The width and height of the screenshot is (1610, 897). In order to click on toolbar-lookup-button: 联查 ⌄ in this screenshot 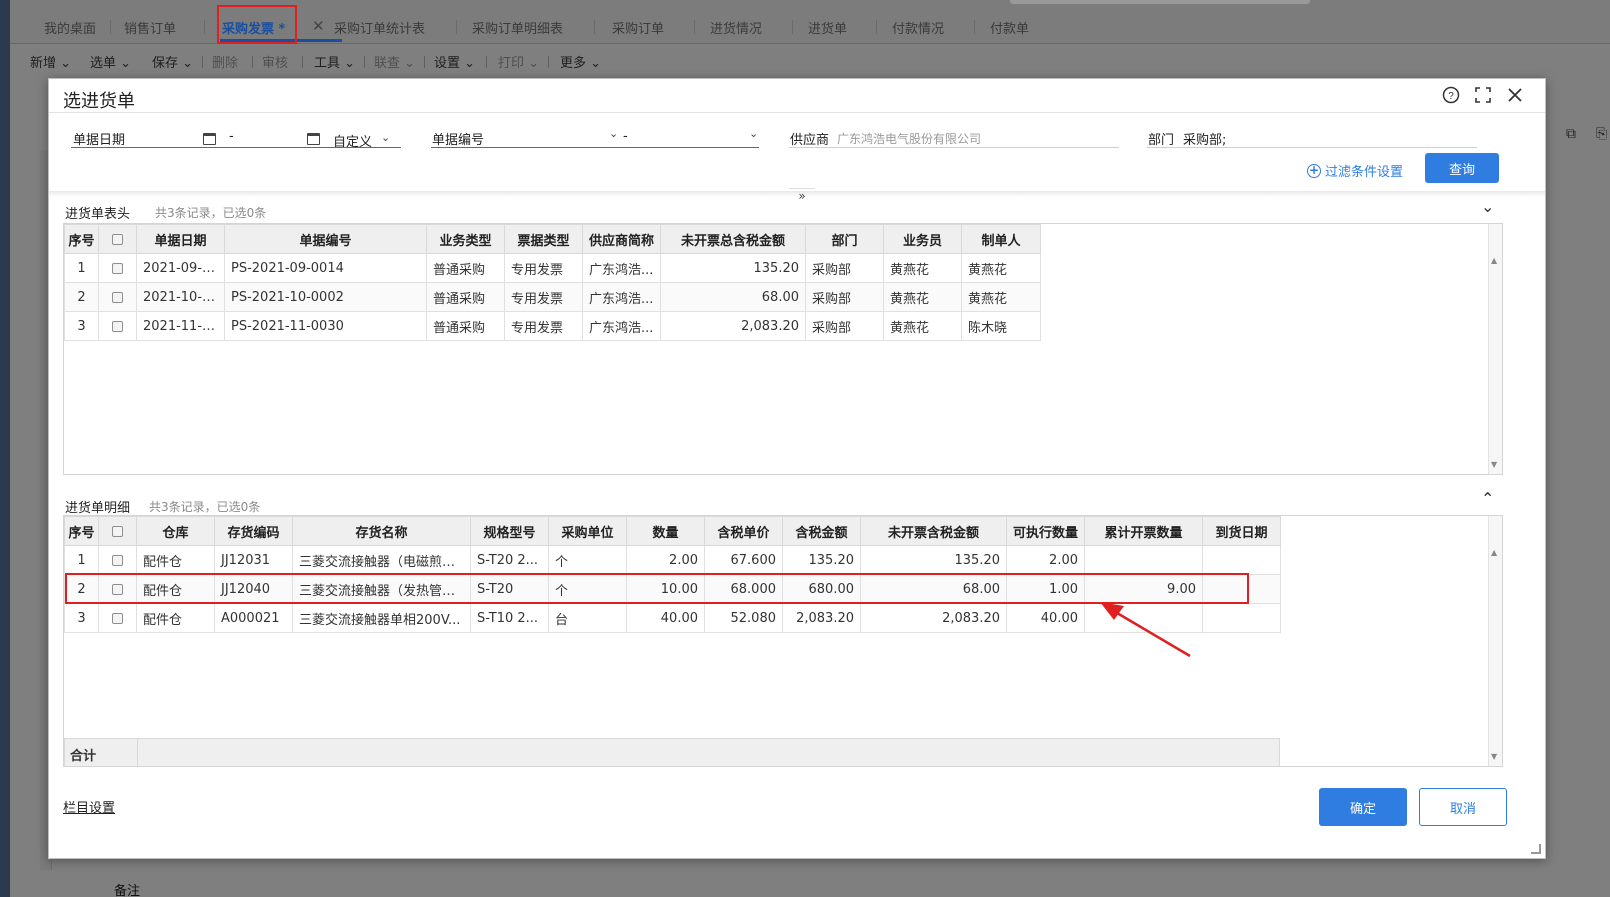, I will do `click(394, 61)`.